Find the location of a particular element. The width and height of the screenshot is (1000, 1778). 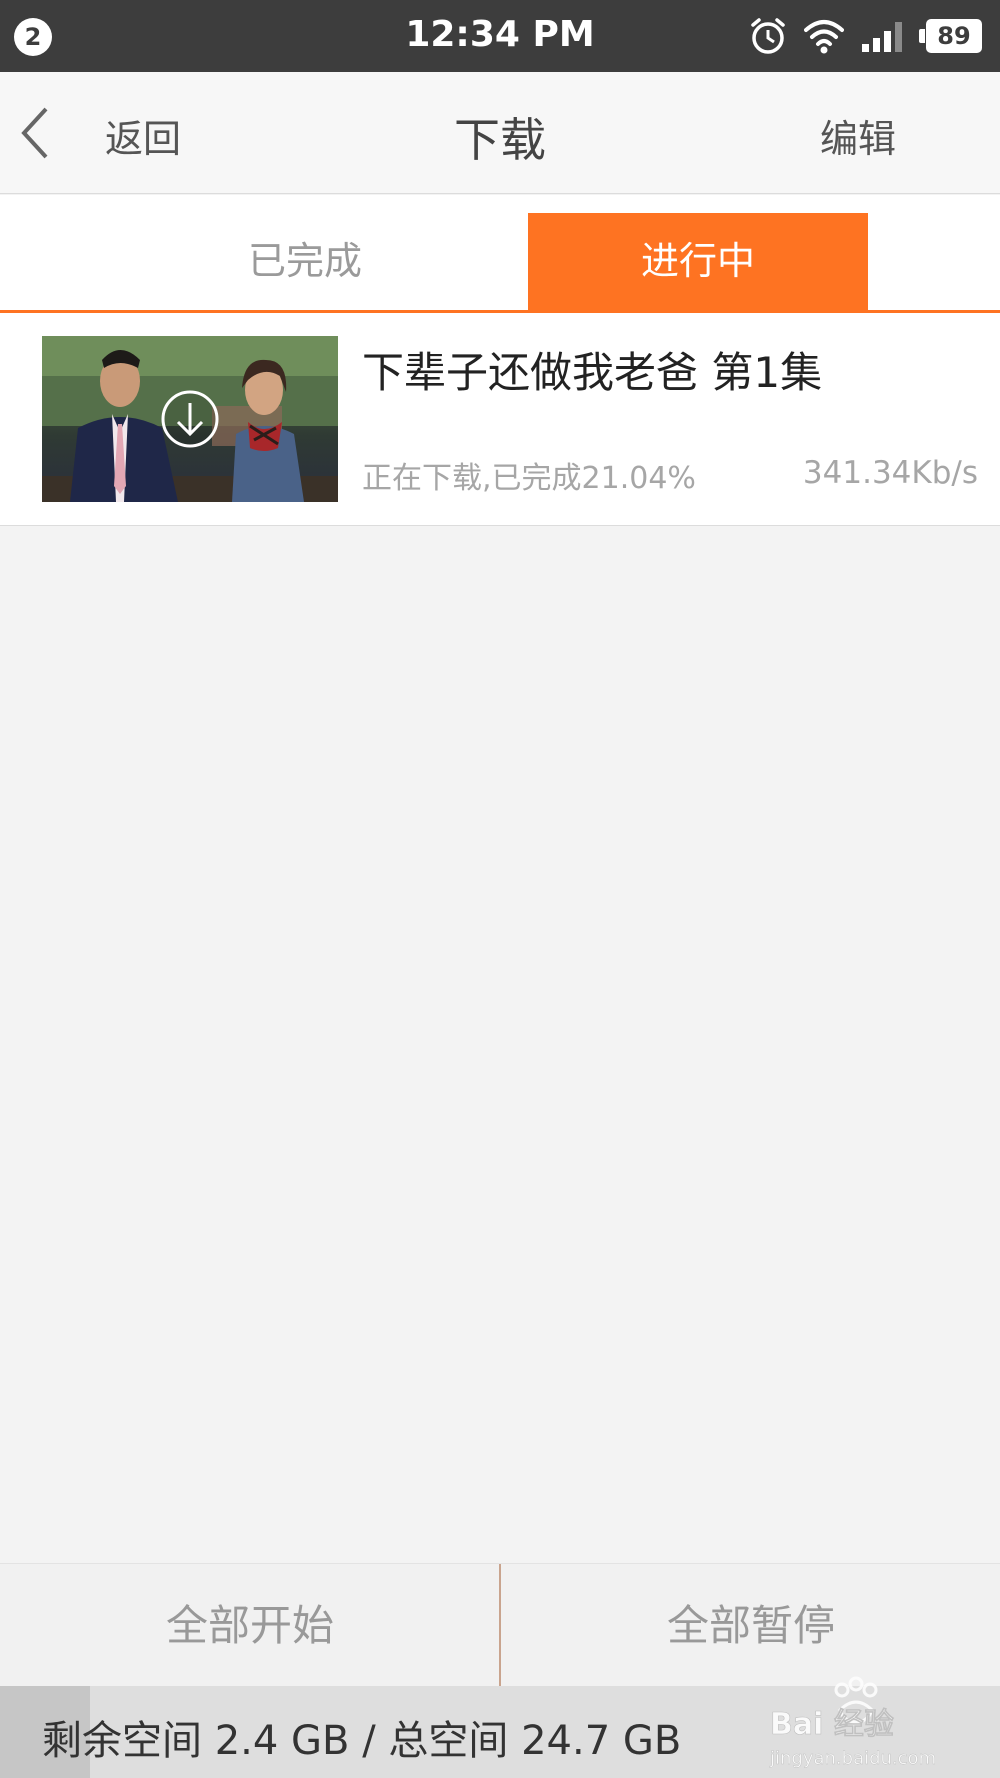

wifi-icon is located at coordinates (824, 37).